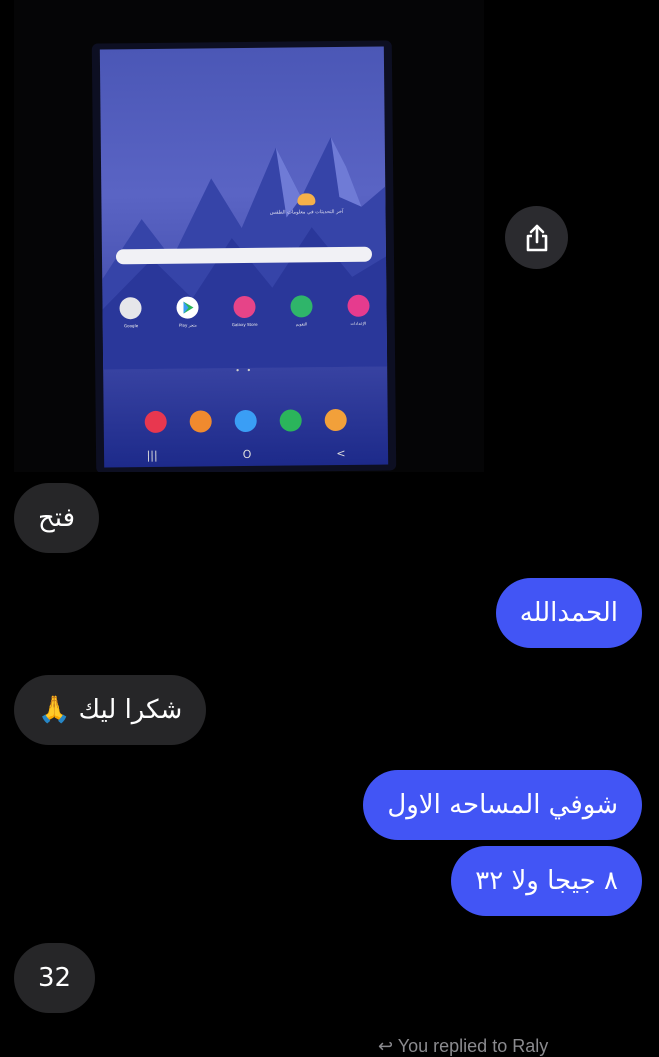 The image size is (659, 1057). Describe the element at coordinates (306, 212) in the screenshot. I see `weather-text: آخر التحديثات في معلومات الطقس` at that location.